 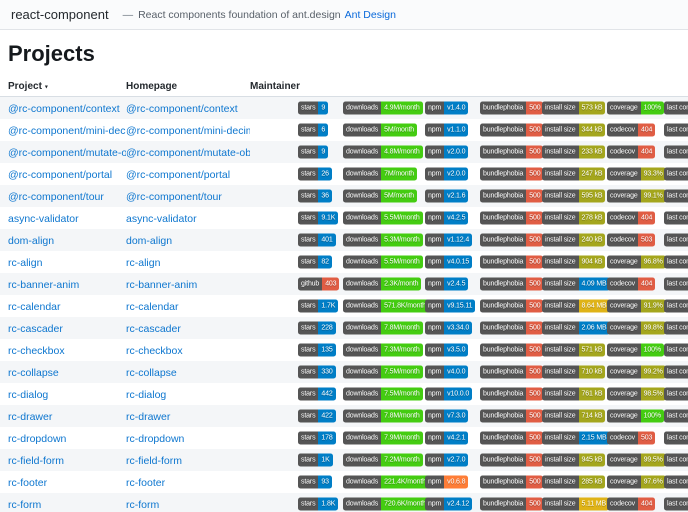 I want to click on downloads-badge: downloads 7.2M/month, so click(x=383, y=460).